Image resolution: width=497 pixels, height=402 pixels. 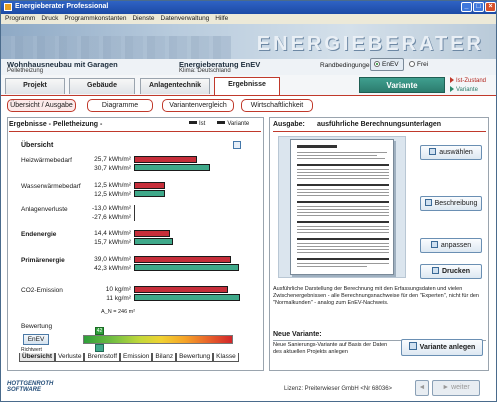 I want to click on bottom-tab-klasse: Klasse, so click(x=226, y=357).